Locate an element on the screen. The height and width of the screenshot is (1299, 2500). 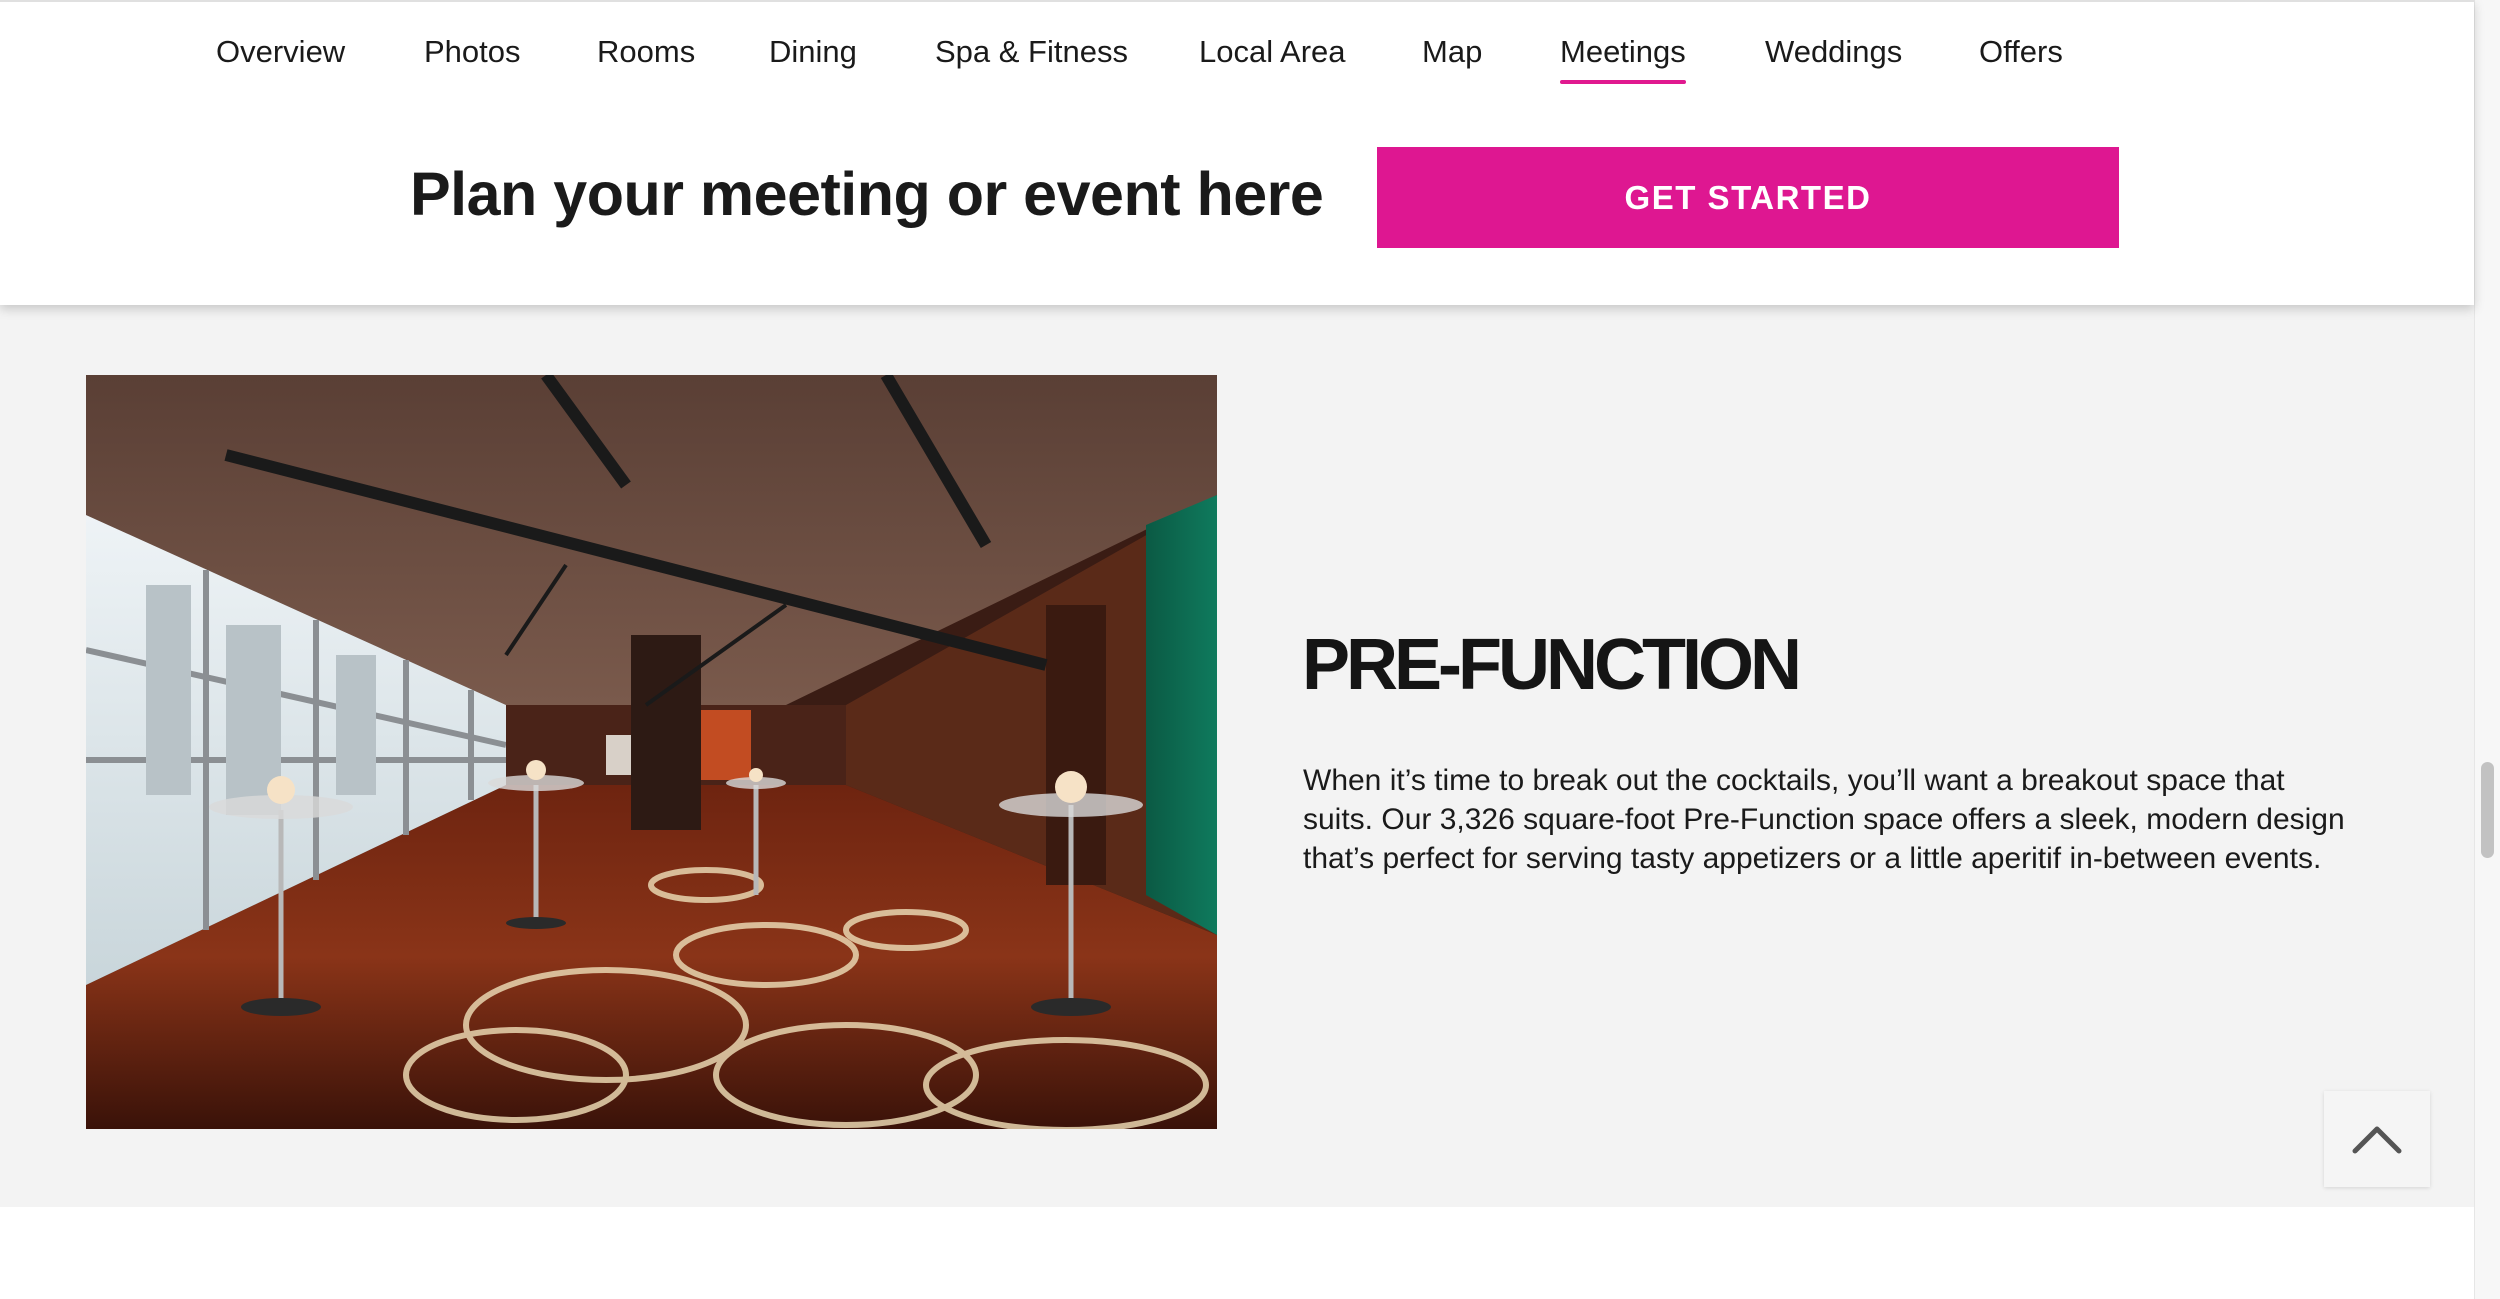
nav-local-area: Local Area is located at coordinates (1272, 52).